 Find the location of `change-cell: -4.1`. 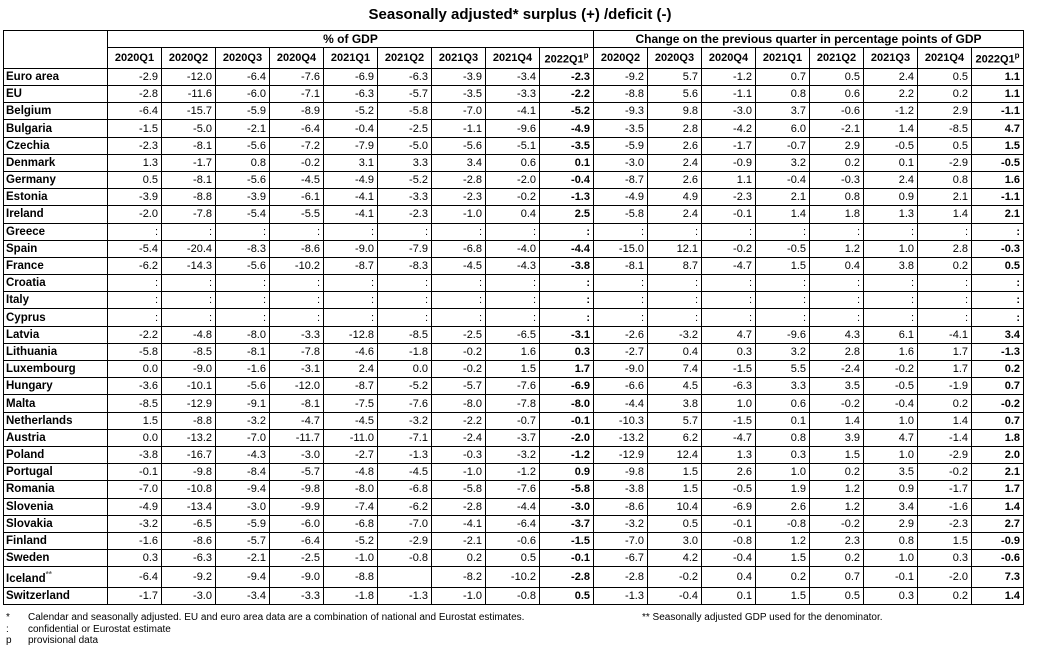

change-cell: -4.1 is located at coordinates (944, 334).